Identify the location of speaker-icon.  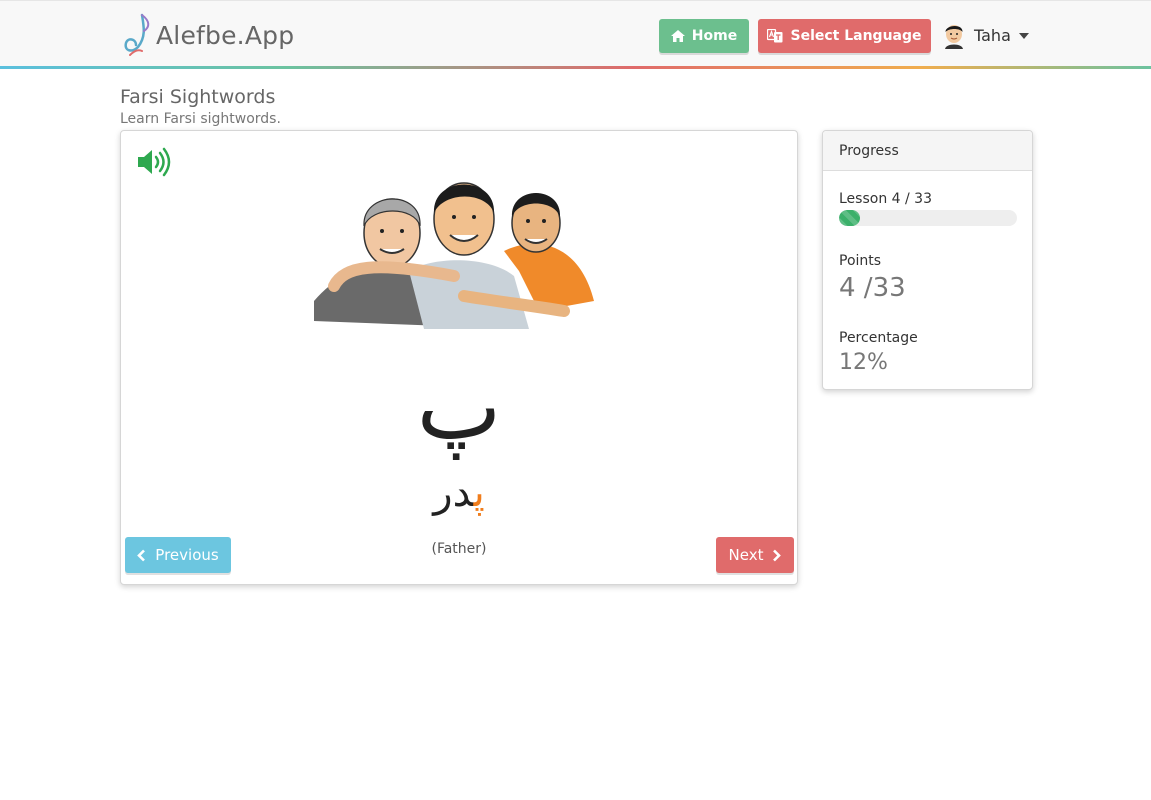
(154, 162).